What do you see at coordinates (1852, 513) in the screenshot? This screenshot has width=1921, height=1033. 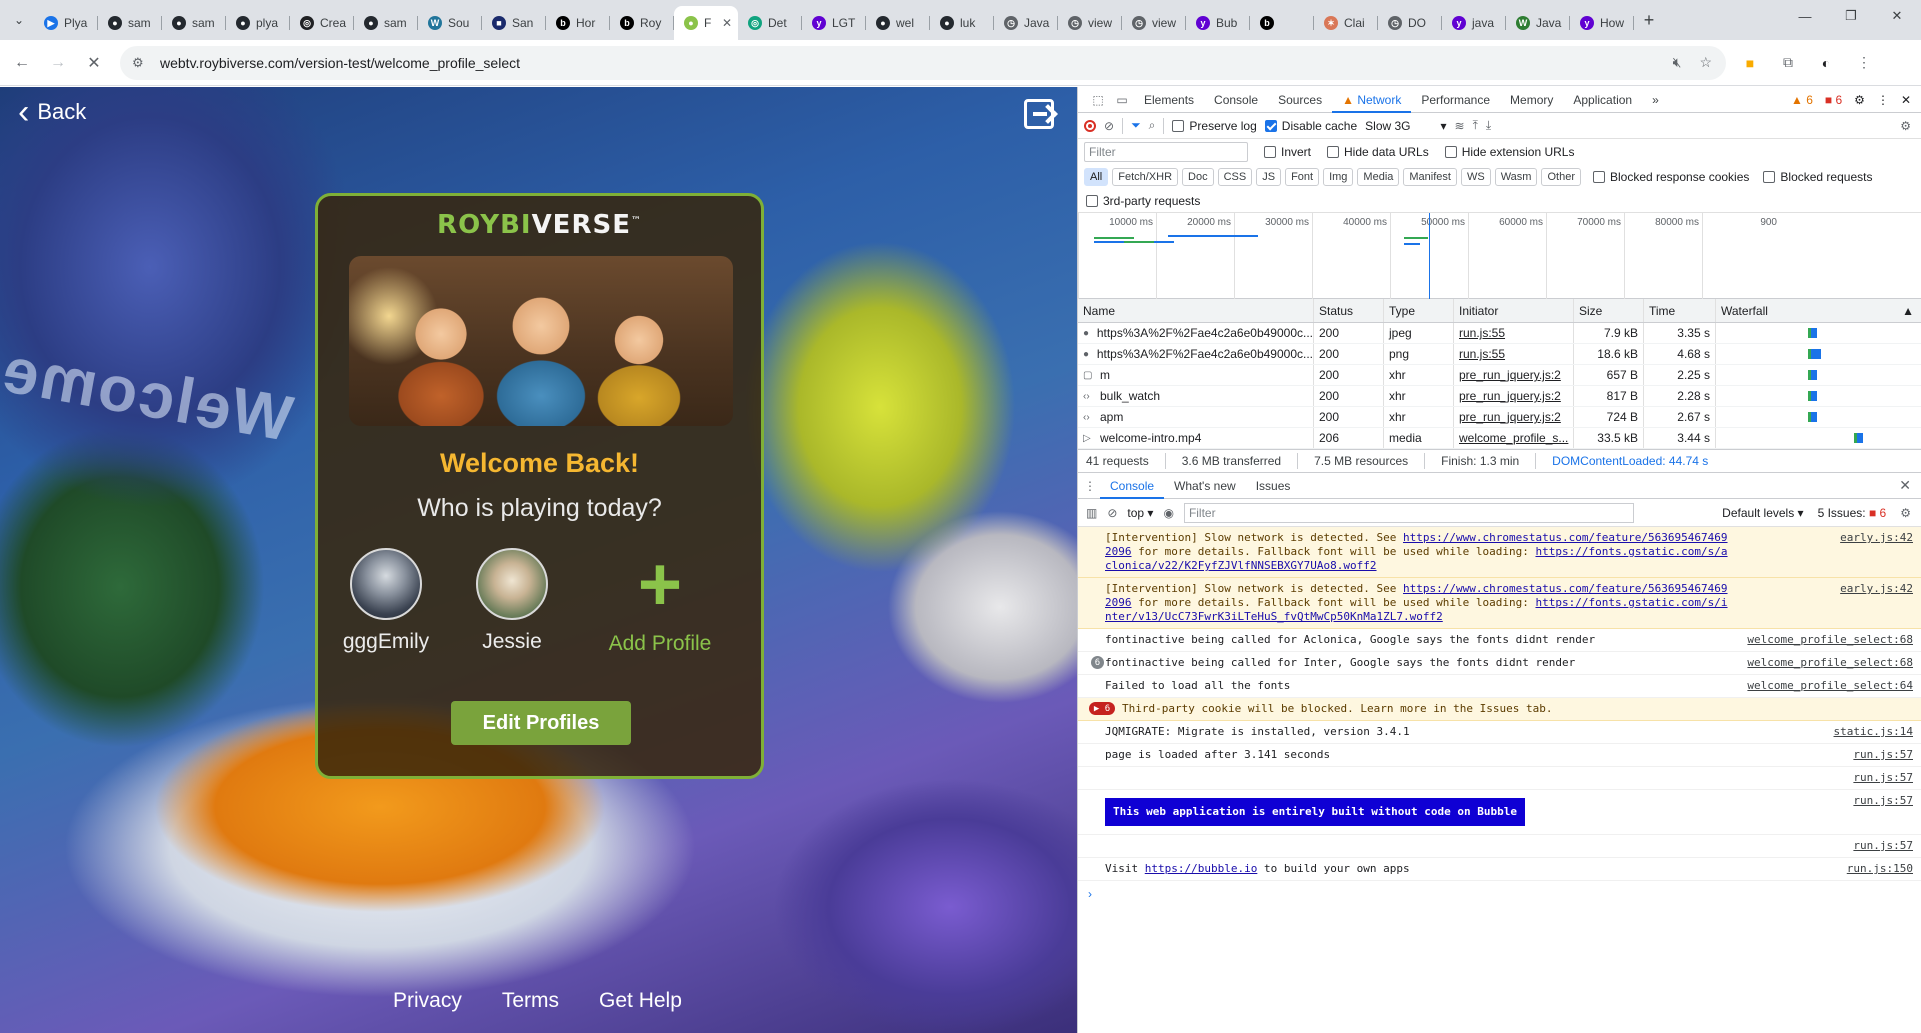 I see `issues-counter: 5 Issues: ■ 6` at bounding box center [1852, 513].